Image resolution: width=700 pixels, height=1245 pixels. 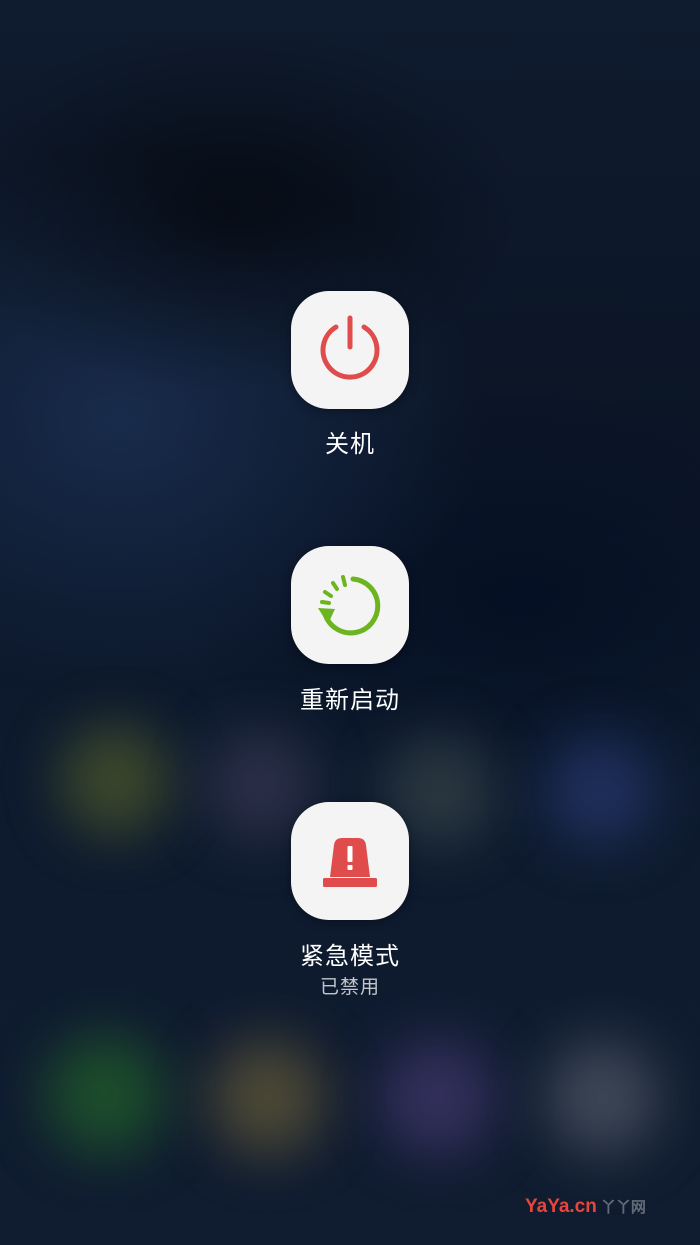 I want to click on watermark-brand: YaYa.cn, so click(x=561, y=1206).